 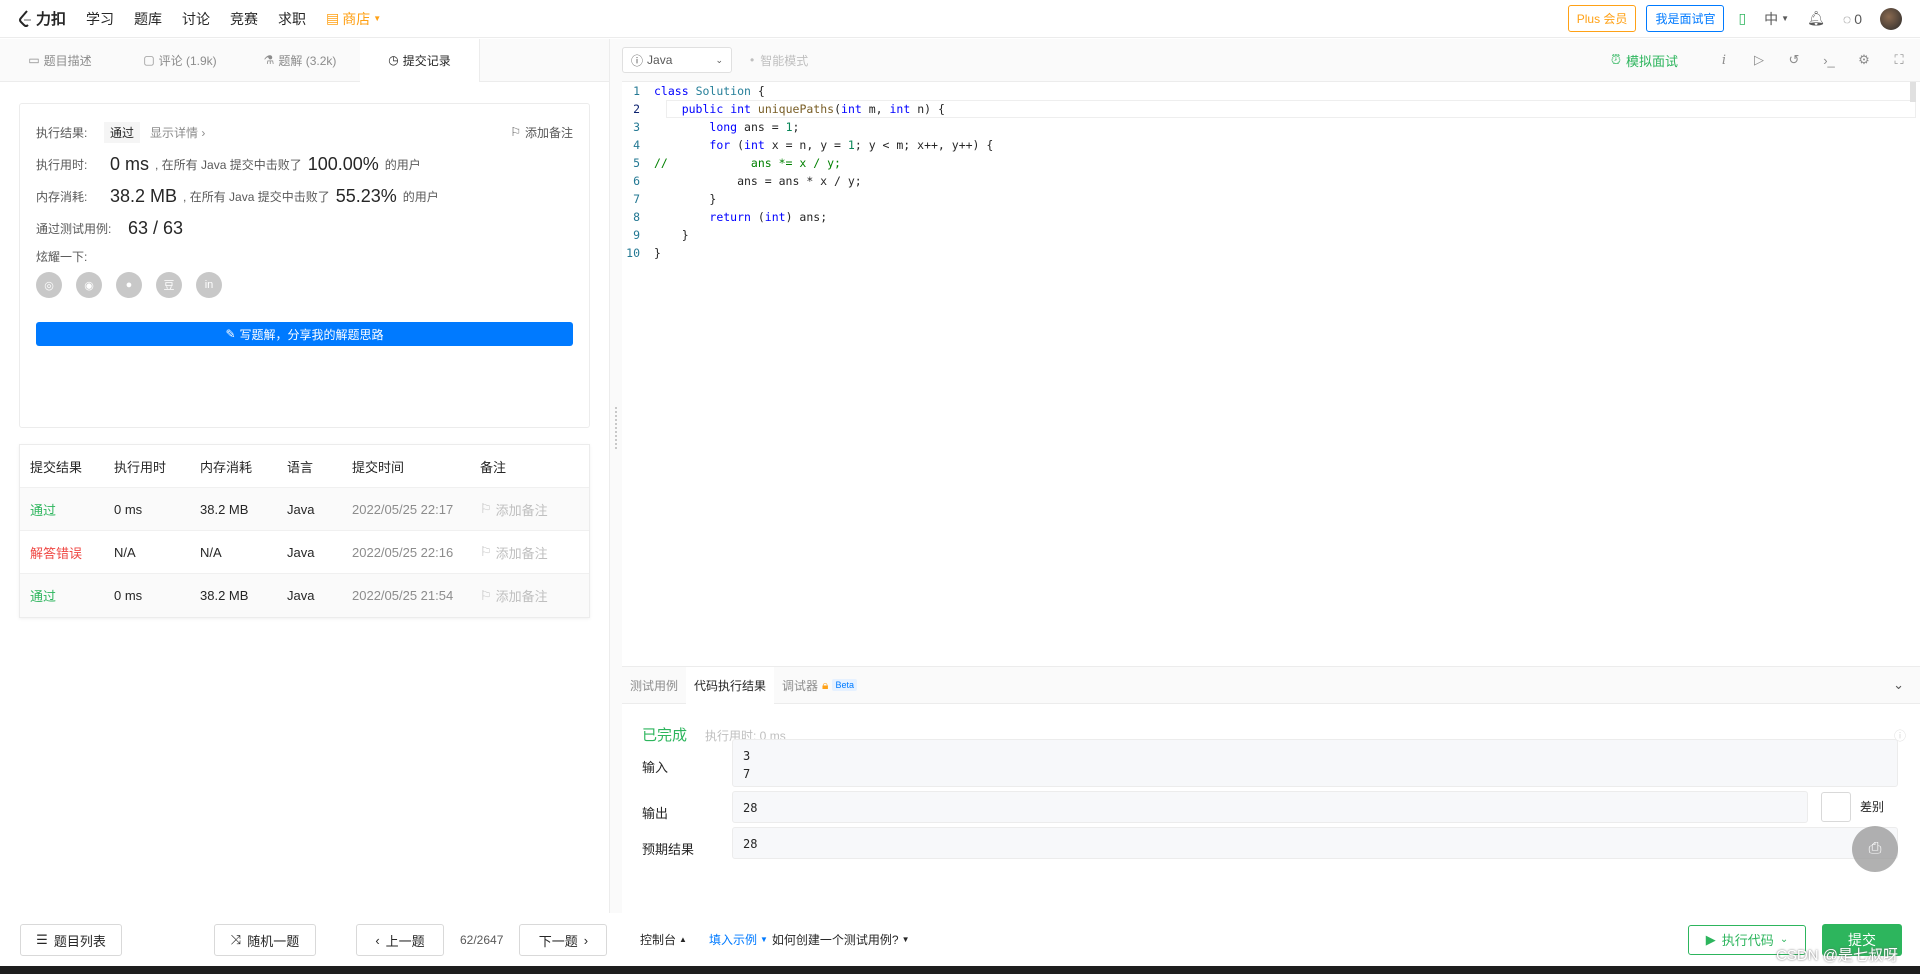 What do you see at coordinates (1864, 60) in the screenshot?
I see `settings-icon: ⚙` at bounding box center [1864, 60].